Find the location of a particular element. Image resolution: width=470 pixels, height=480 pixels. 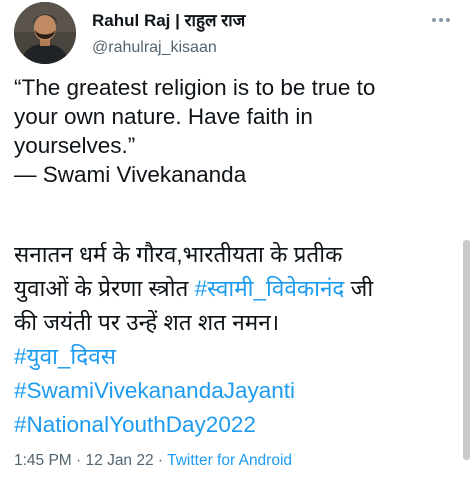

hashtag-link: #NationalYouthDay2022 is located at coordinates (234, 425).